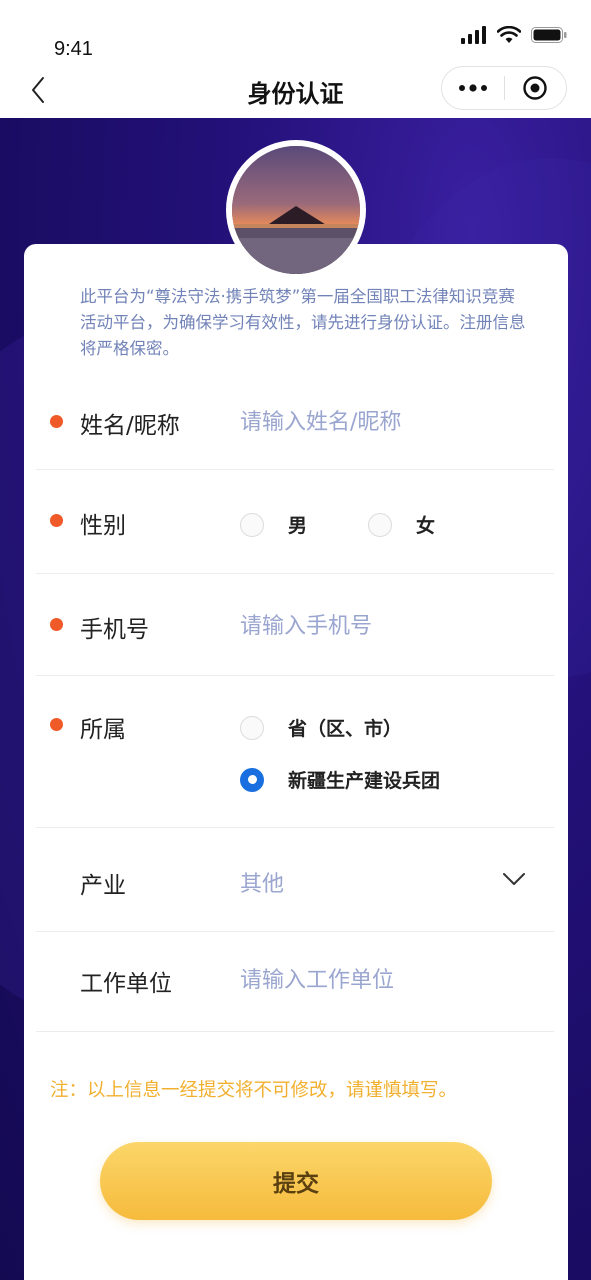  Describe the element at coordinates (252, 779) in the screenshot. I see `radio-button-checked` at that location.